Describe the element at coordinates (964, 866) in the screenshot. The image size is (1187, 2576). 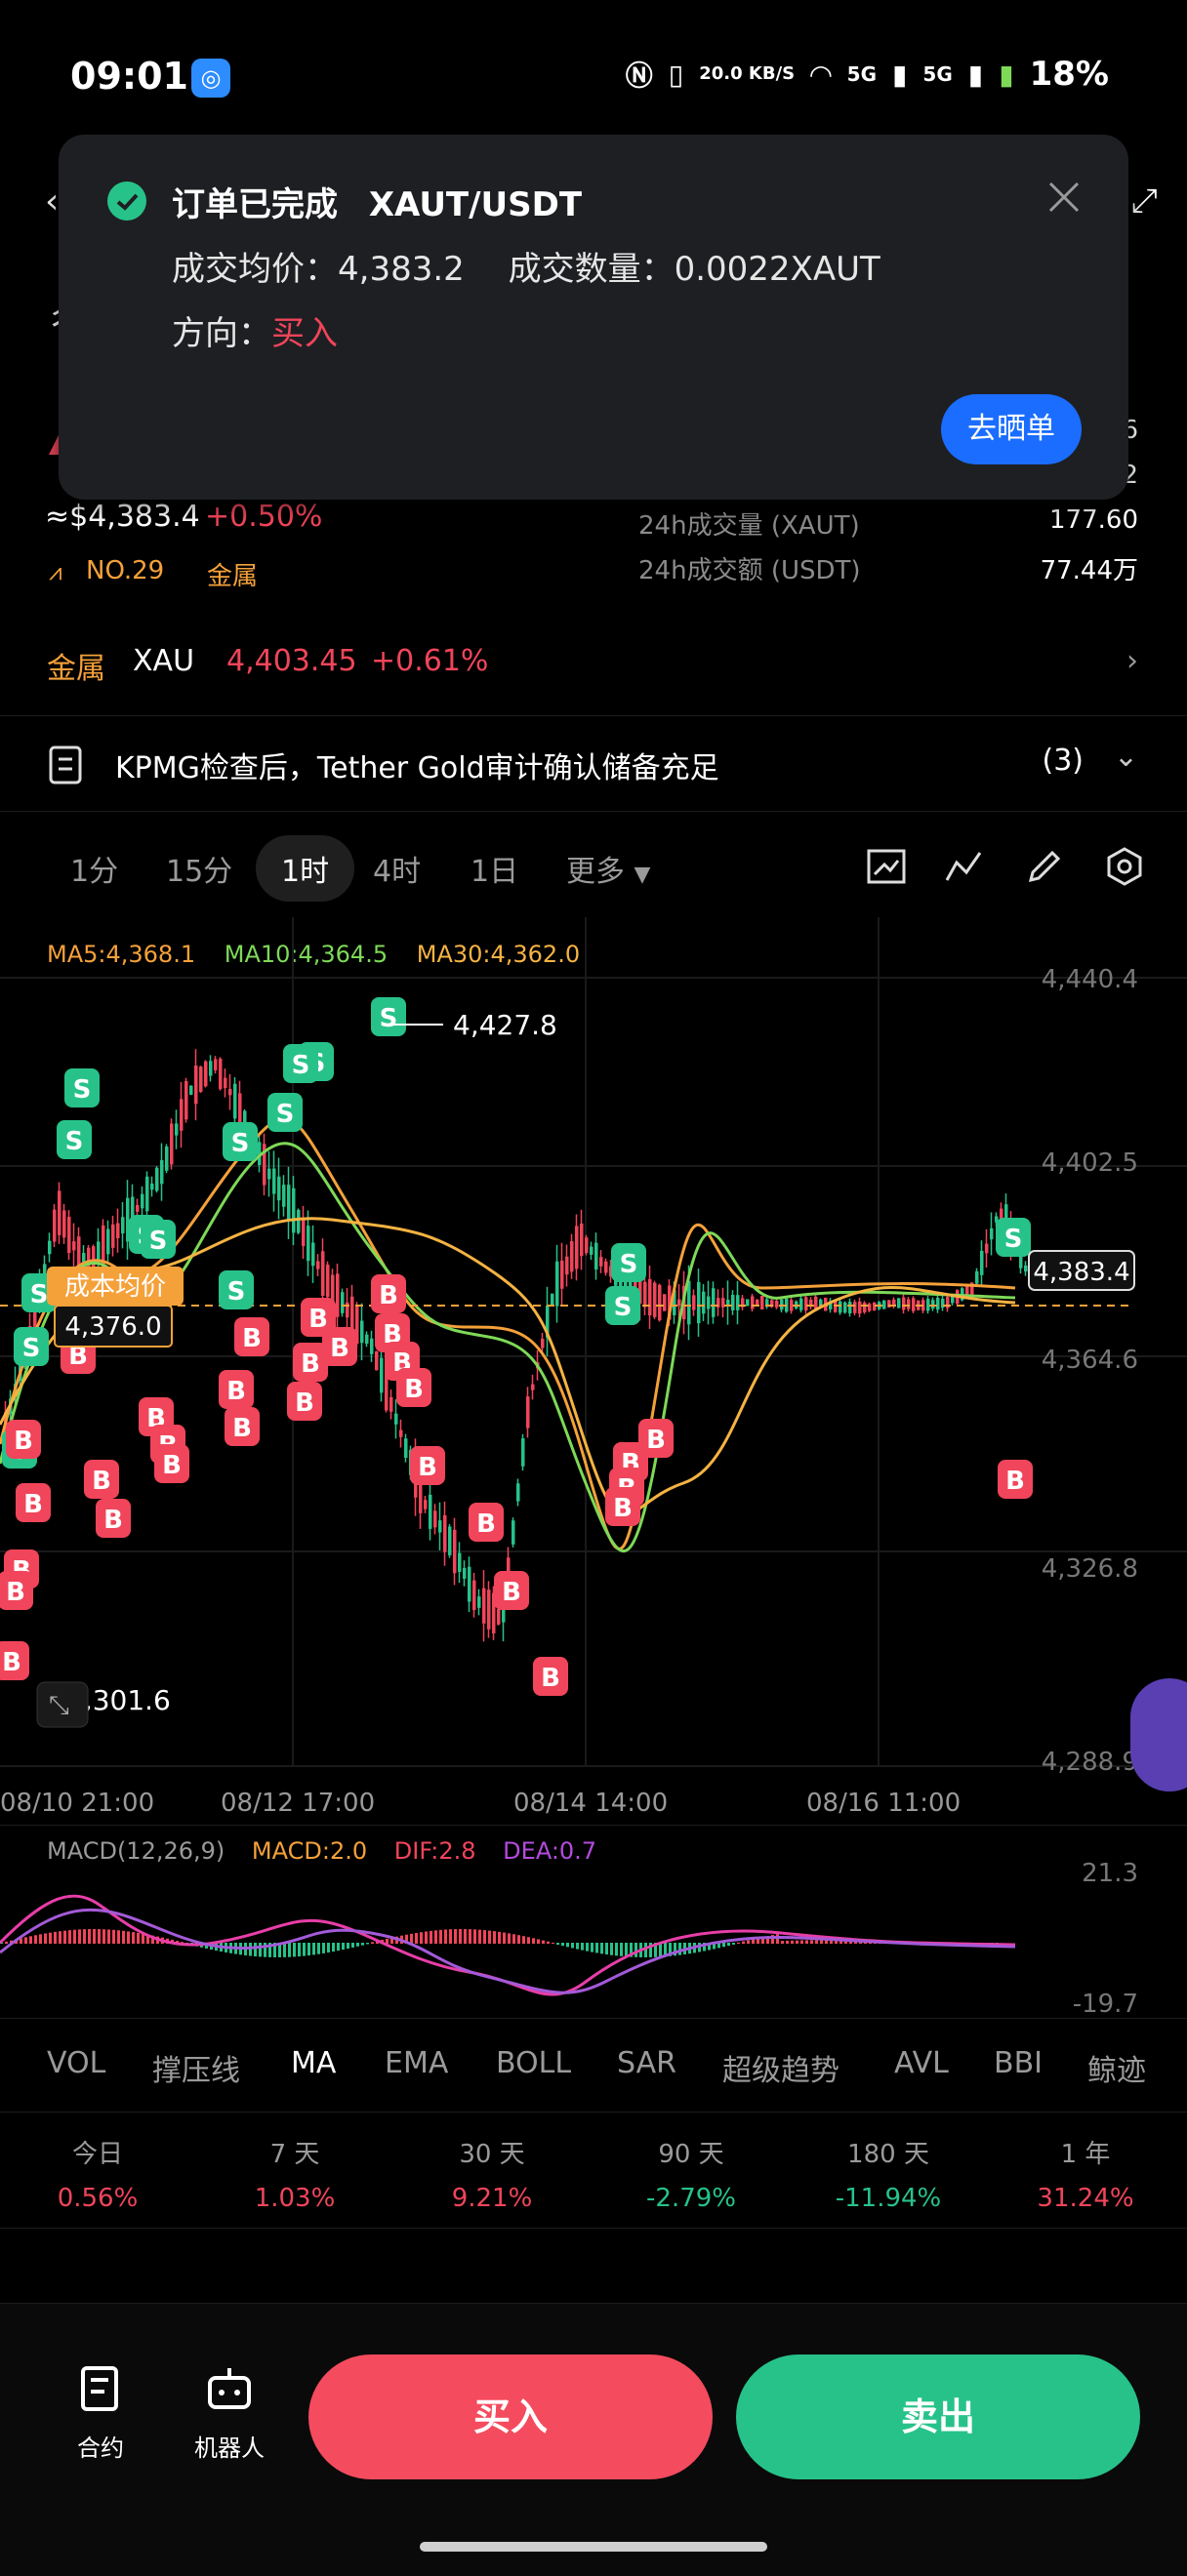
I see `indicator-icon` at that location.